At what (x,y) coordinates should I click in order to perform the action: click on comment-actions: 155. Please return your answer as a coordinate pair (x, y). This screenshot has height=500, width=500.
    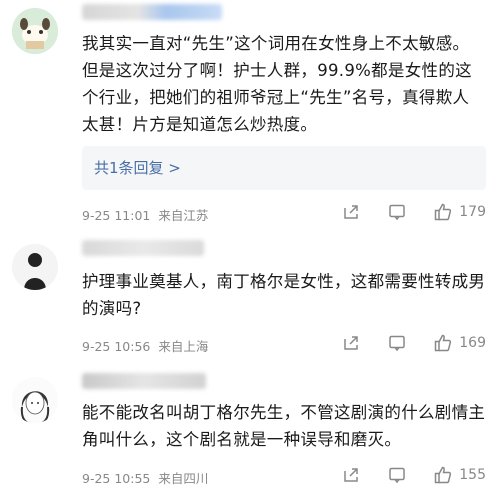
    Looking at the image, I should click on (413, 475).